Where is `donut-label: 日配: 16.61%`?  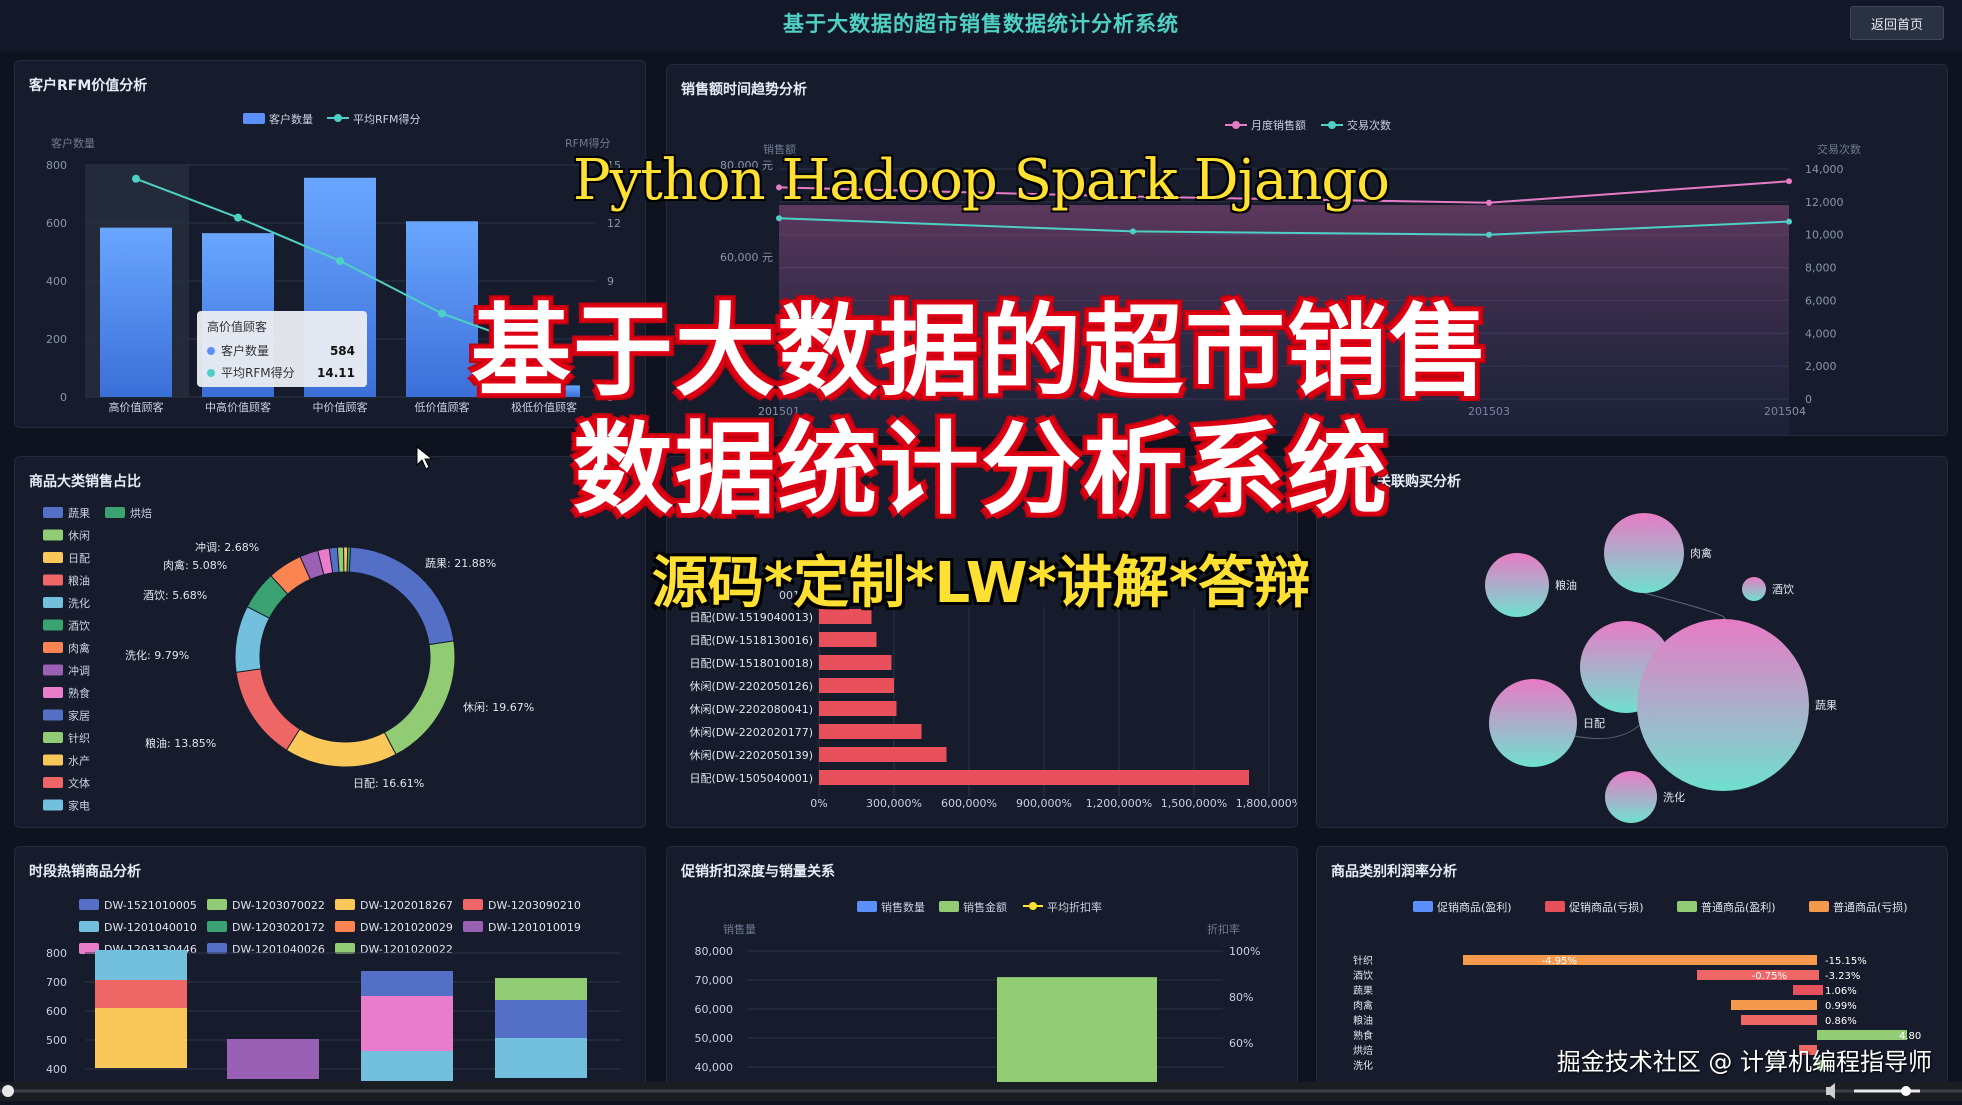 donut-label: 日配: 16.61% is located at coordinates (388, 783).